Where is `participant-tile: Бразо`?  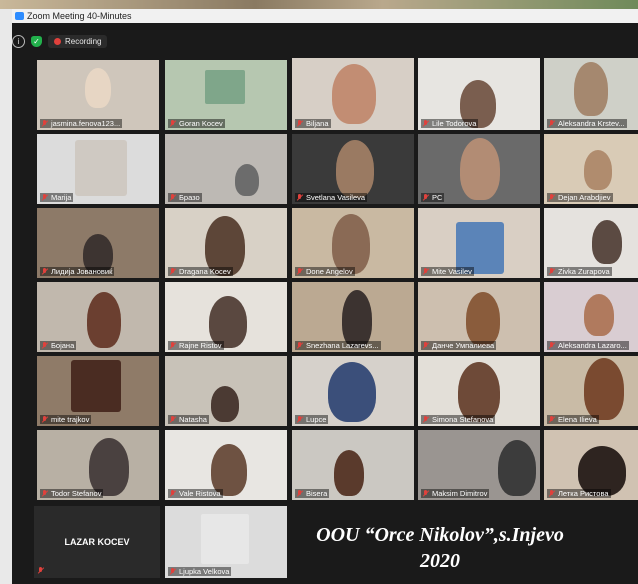
participant-tile: Бразо is located at coordinates (226, 169).